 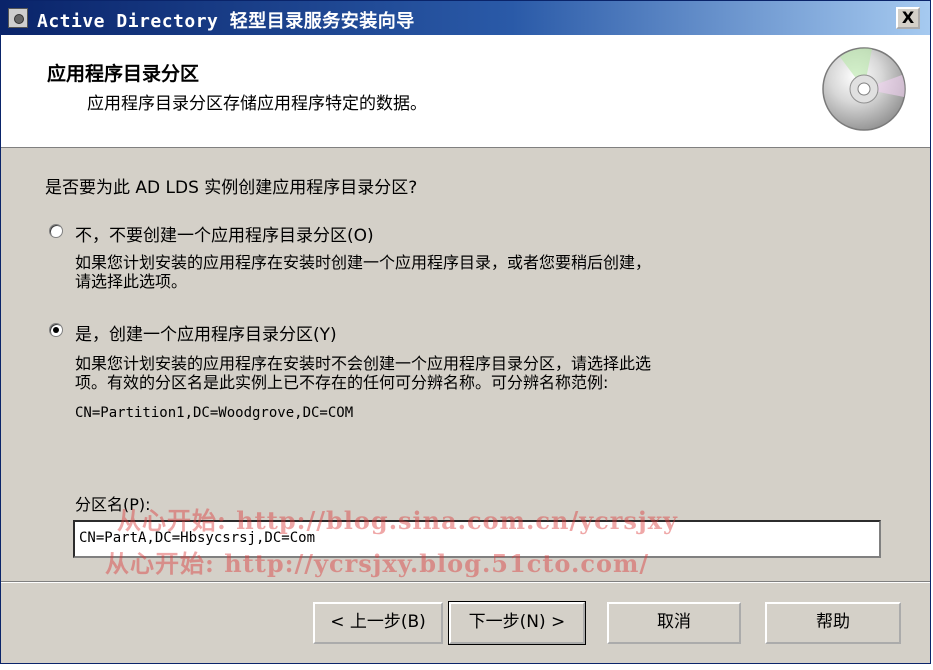 What do you see at coordinates (833, 623) in the screenshot?
I see `help-button: 帮助` at bounding box center [833, 623].